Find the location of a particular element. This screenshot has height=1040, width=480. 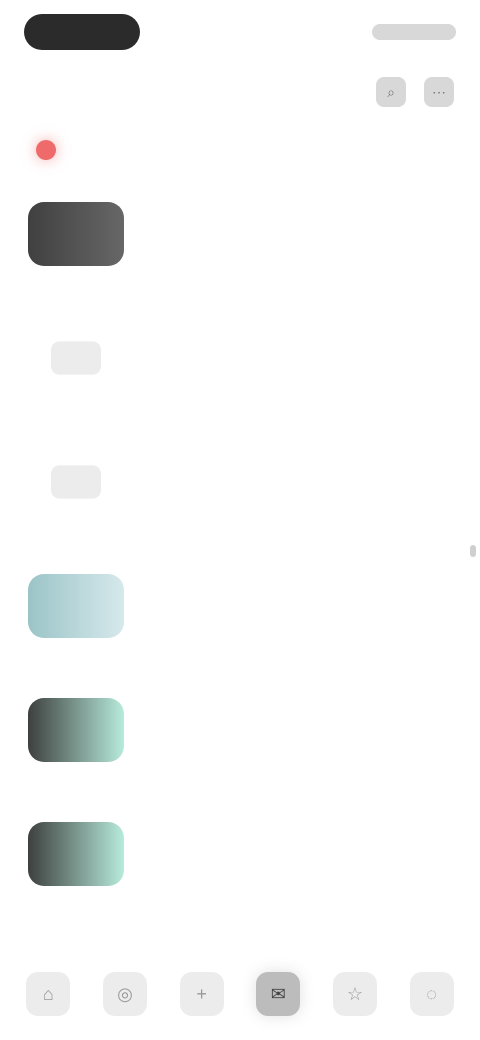

status-bar is located at coordinates (240, 32).